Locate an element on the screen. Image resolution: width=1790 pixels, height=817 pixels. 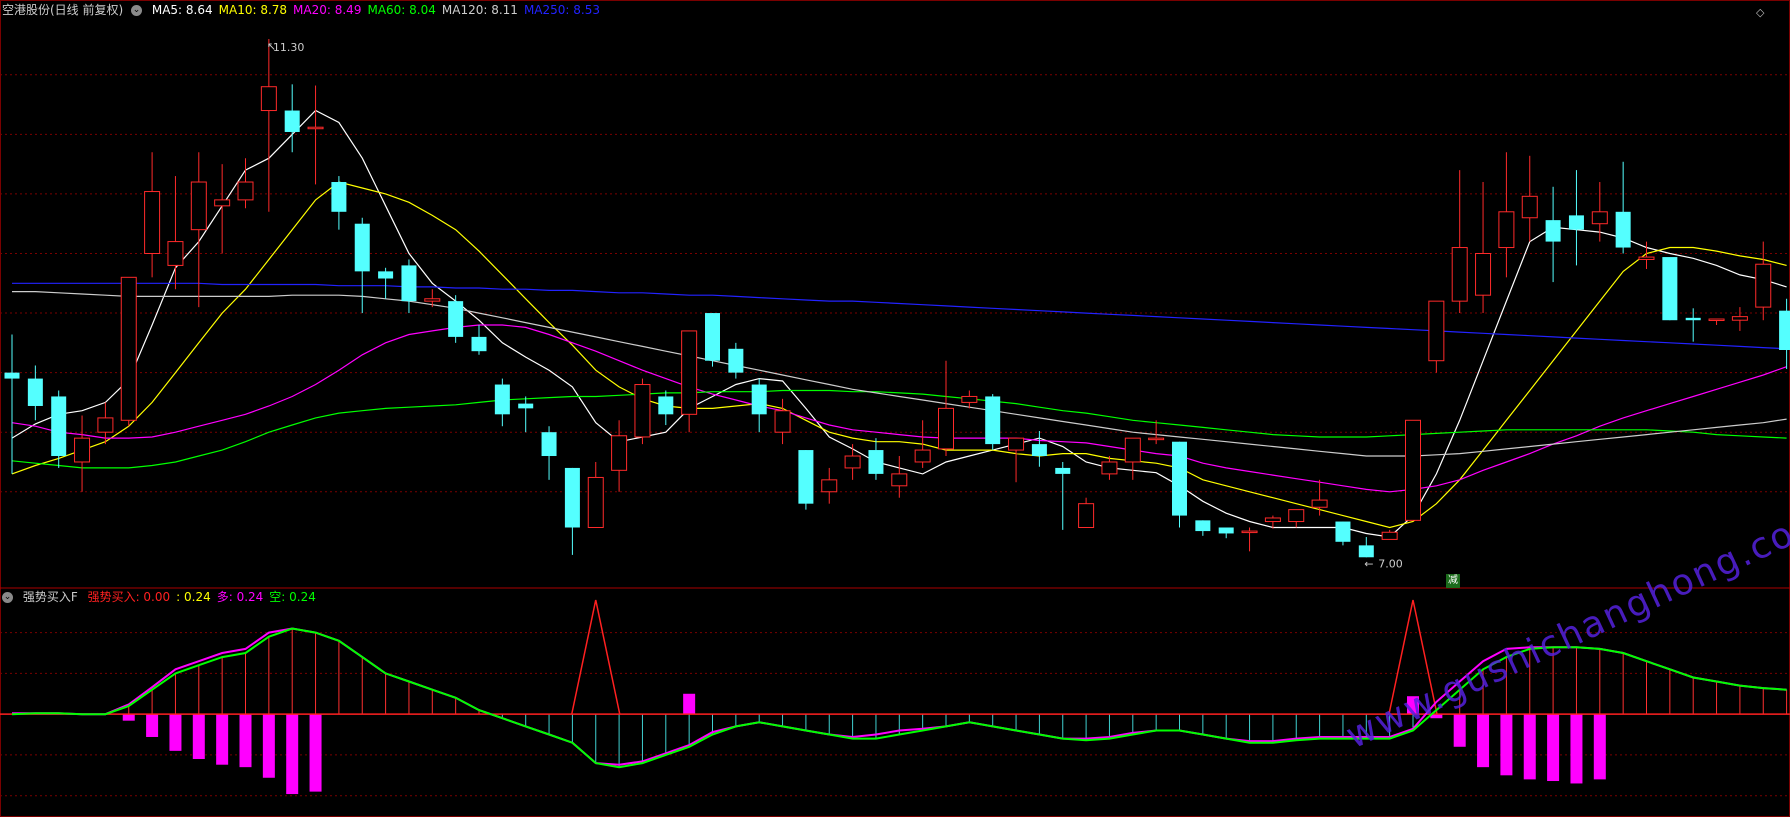
ma250-line is located at coordinates (899, 316).